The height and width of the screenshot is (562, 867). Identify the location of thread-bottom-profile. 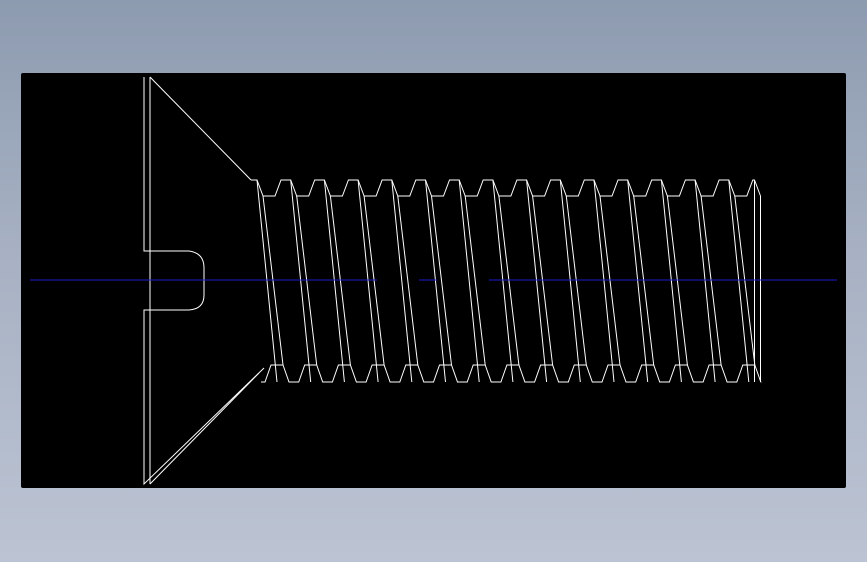
(511, 373).